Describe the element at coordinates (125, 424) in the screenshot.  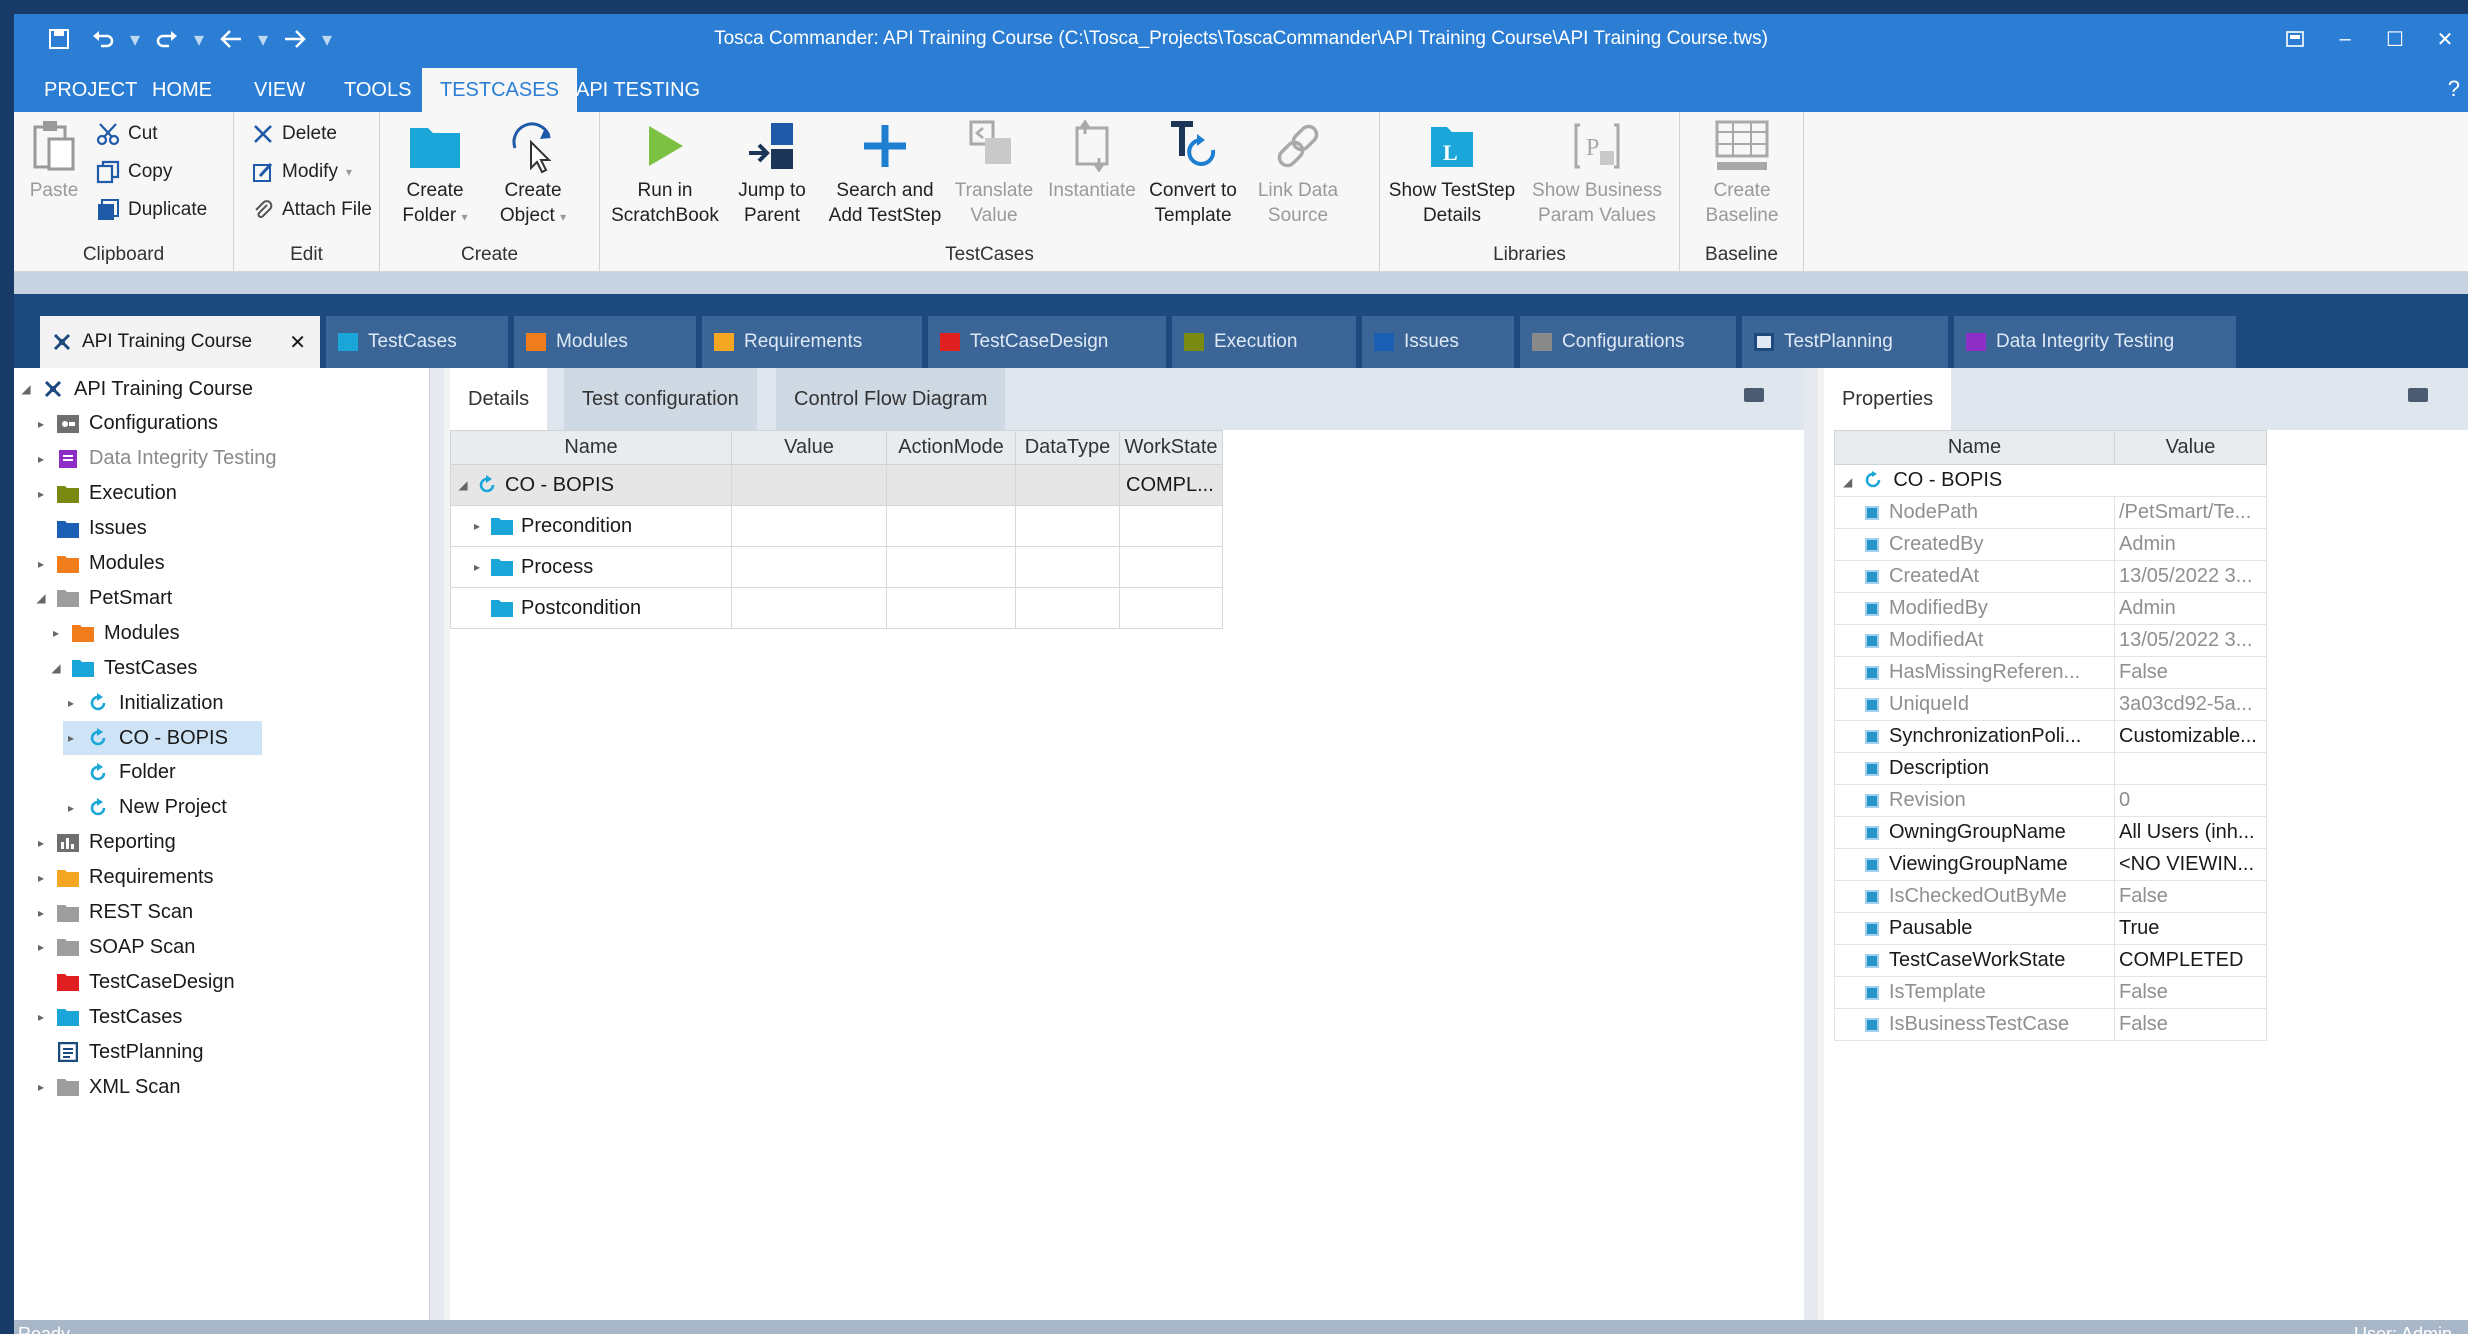
I see `tree-item: ▸ Configurations` at that location.